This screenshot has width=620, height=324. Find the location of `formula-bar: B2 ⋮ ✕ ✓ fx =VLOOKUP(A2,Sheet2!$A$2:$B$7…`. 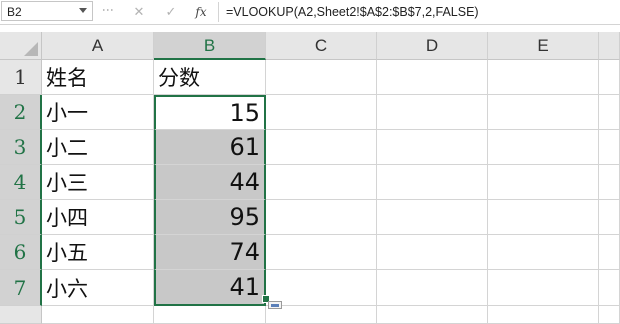

formula-bar: B2 ⋮ ✕ ✓ fx =VLOOKUP(A2,Sheet2!$A$2:$B$7… is located at coordinates (310, 12).